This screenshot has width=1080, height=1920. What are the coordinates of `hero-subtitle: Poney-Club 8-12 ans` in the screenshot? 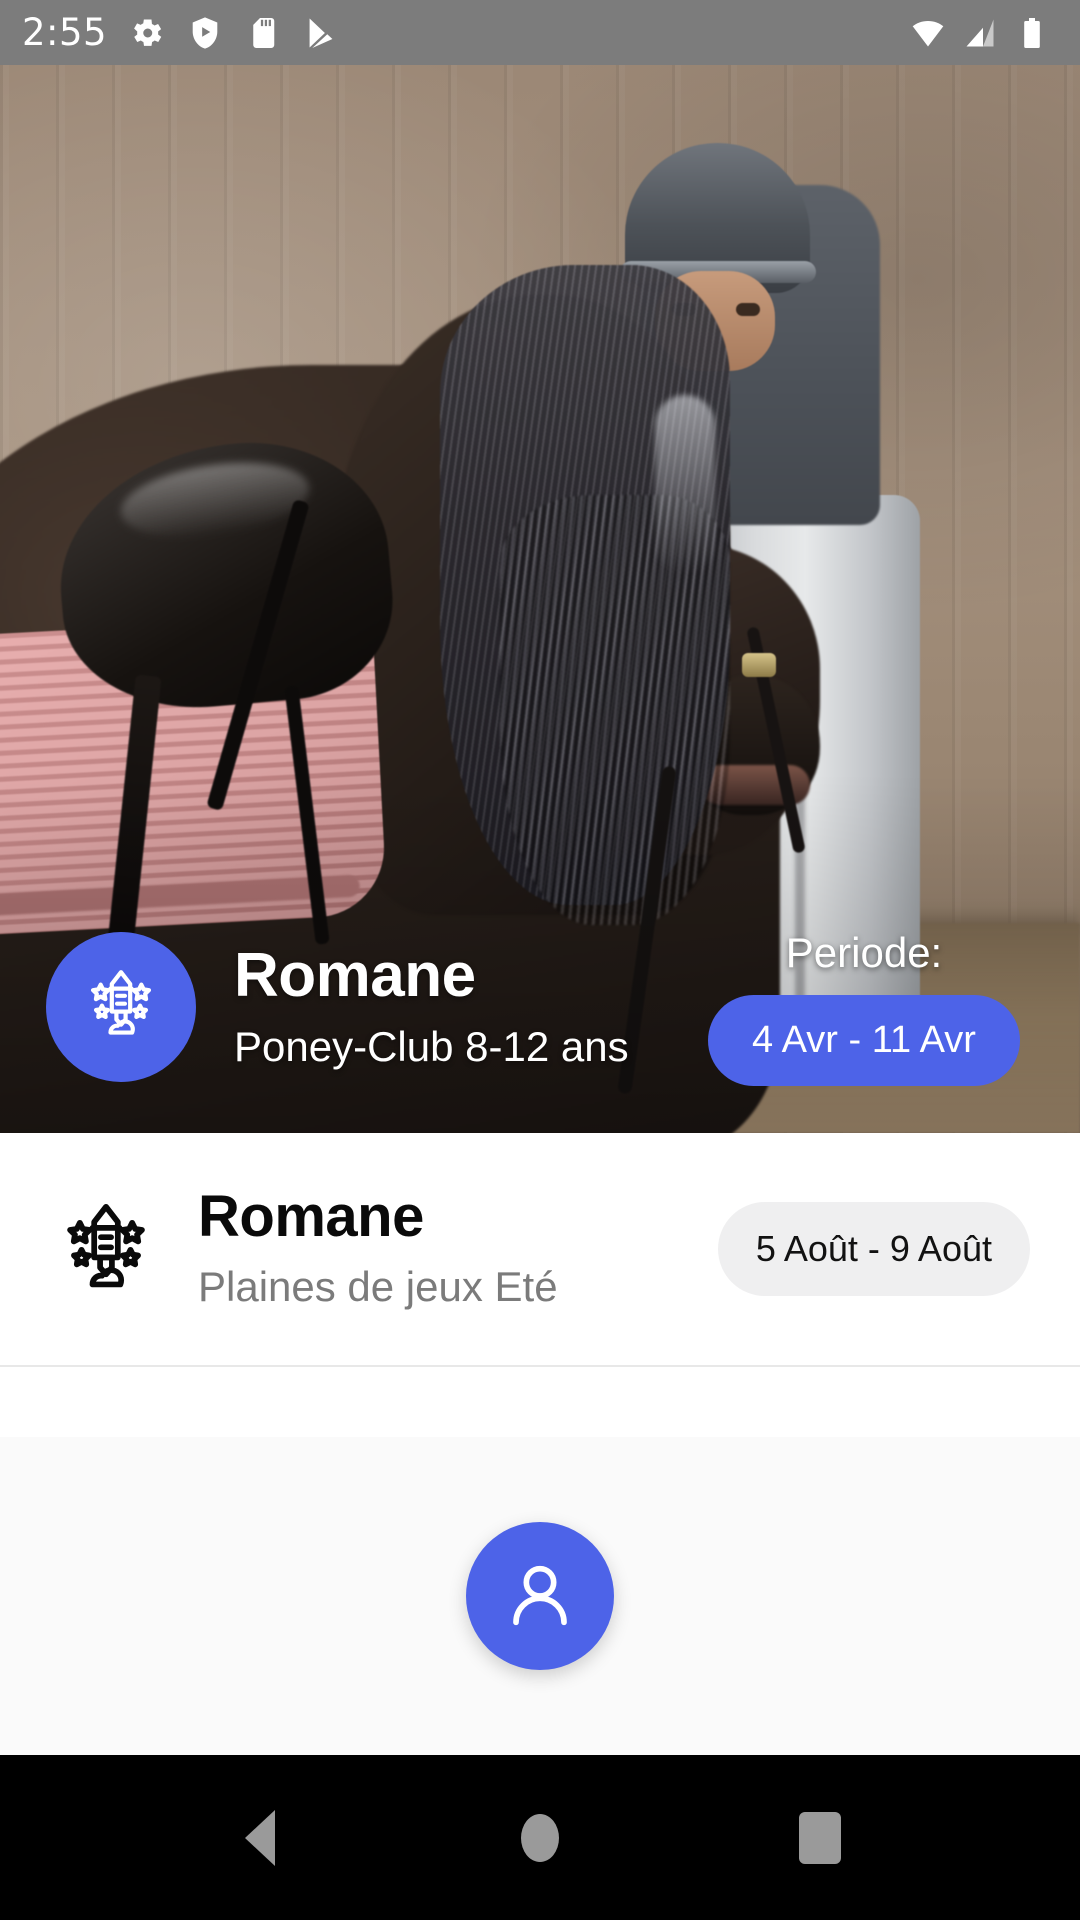 It's located at (431, 1046).